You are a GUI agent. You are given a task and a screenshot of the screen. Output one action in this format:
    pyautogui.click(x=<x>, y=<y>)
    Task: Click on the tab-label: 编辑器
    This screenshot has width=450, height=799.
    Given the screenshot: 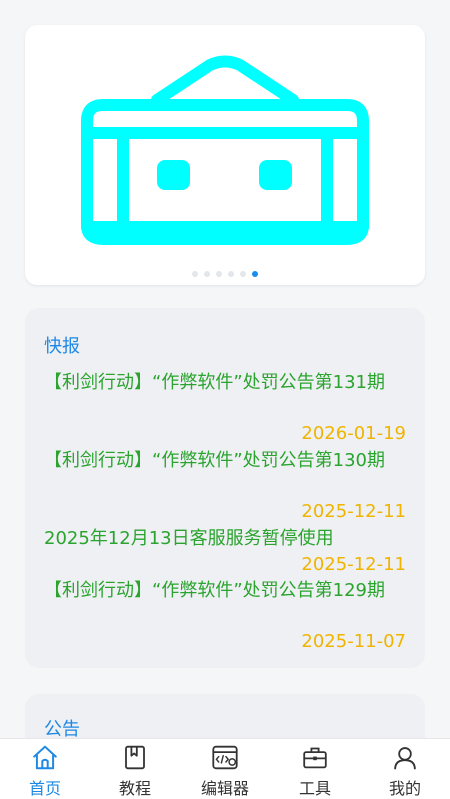 What is the action you would take?
    pyautogui.click(x=224, y=788)
    